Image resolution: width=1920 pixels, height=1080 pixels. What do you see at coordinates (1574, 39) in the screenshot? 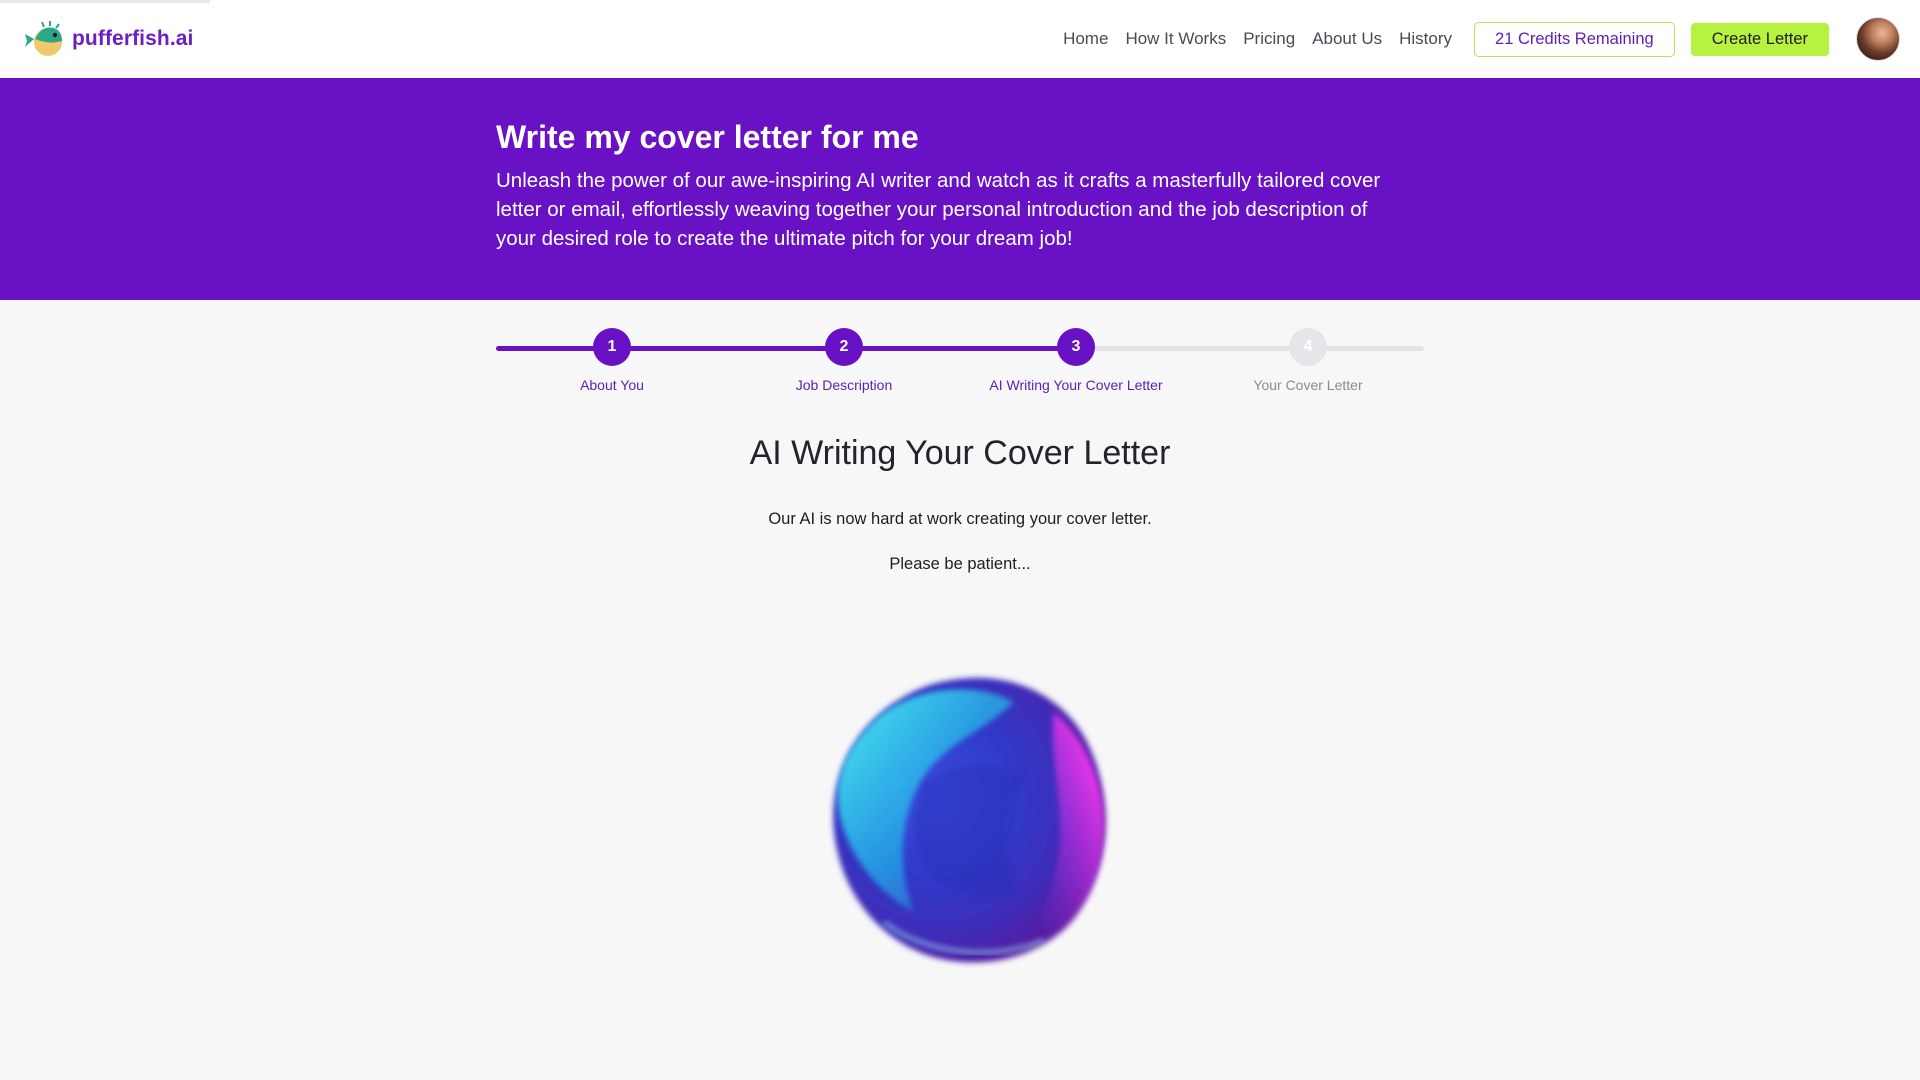
I see `credits-remaining-button: 21 Credits Remaining` at bounding box center [1574, 39].